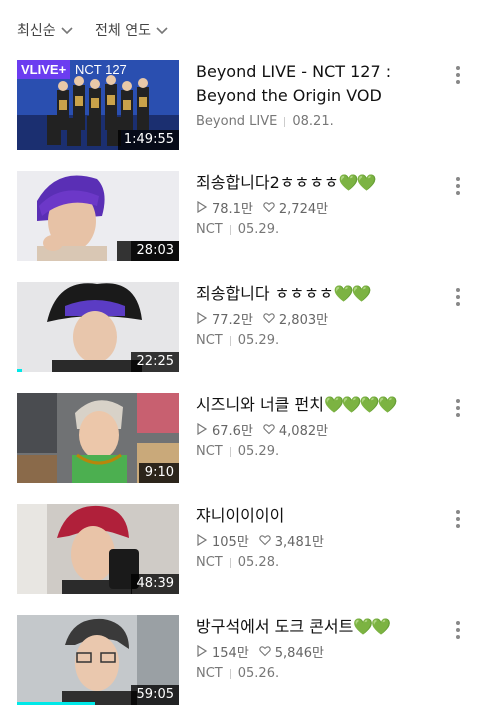  What do you see at coordinates (232, 431) in the screenshot?
I see `play-count: 67.6만` at bounding box center [232, 431].